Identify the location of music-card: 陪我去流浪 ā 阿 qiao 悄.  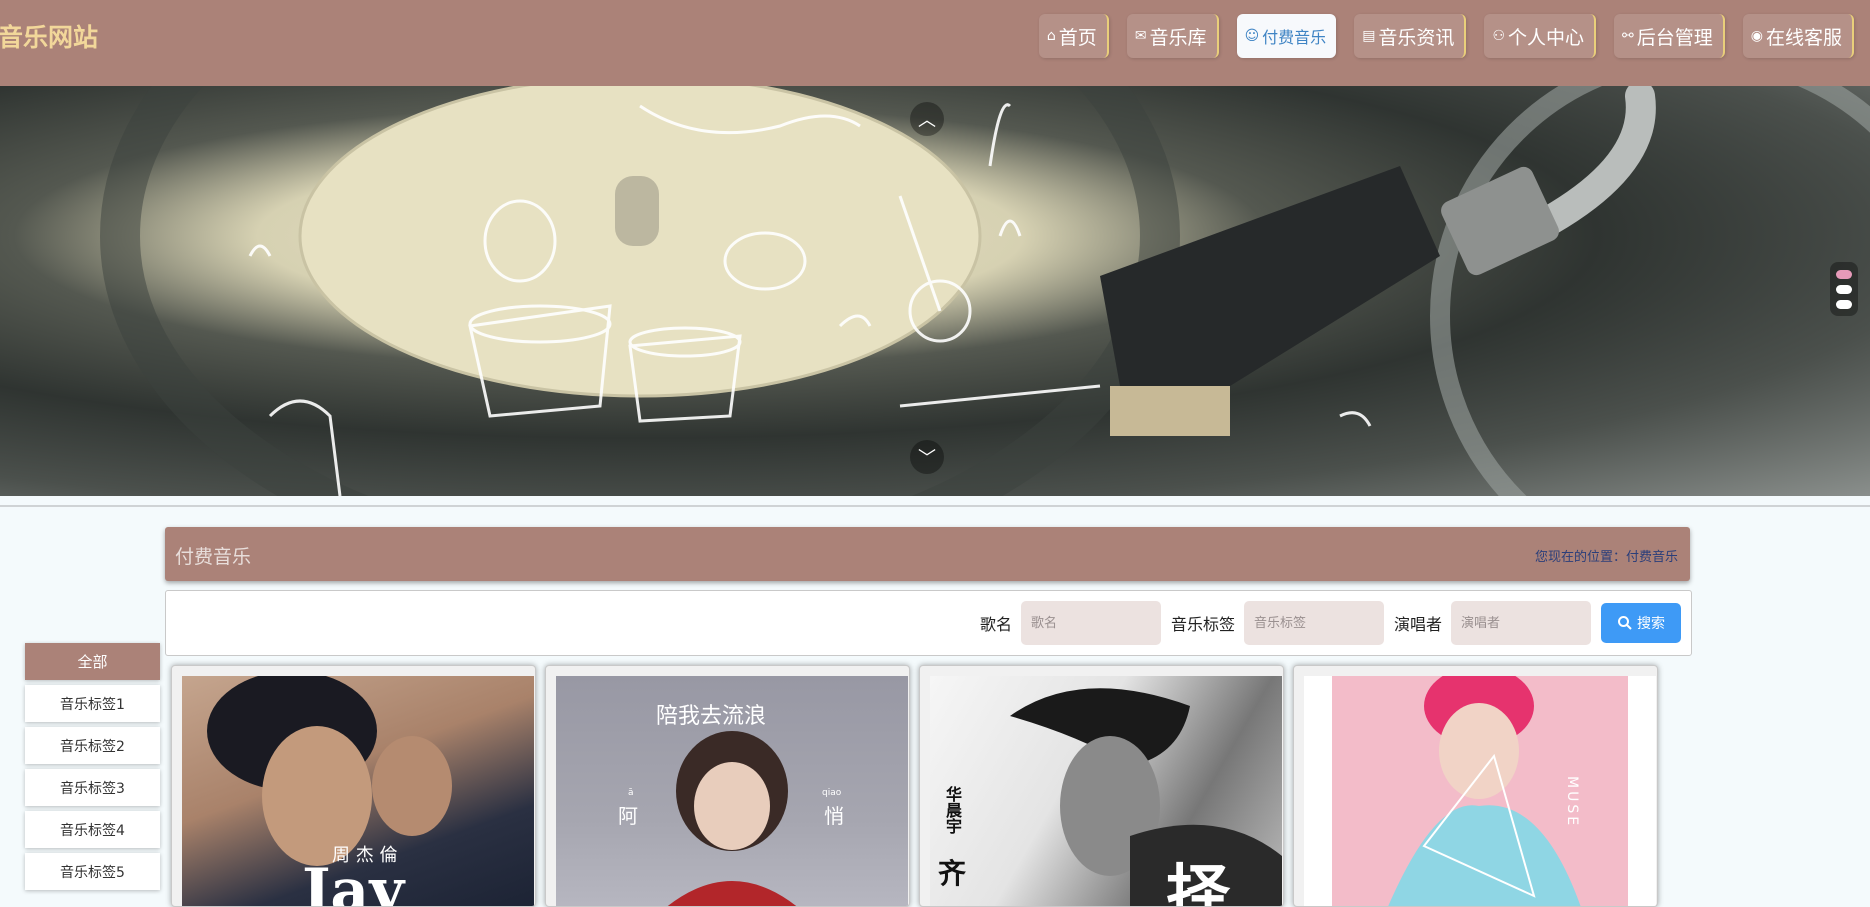
(727, 786).